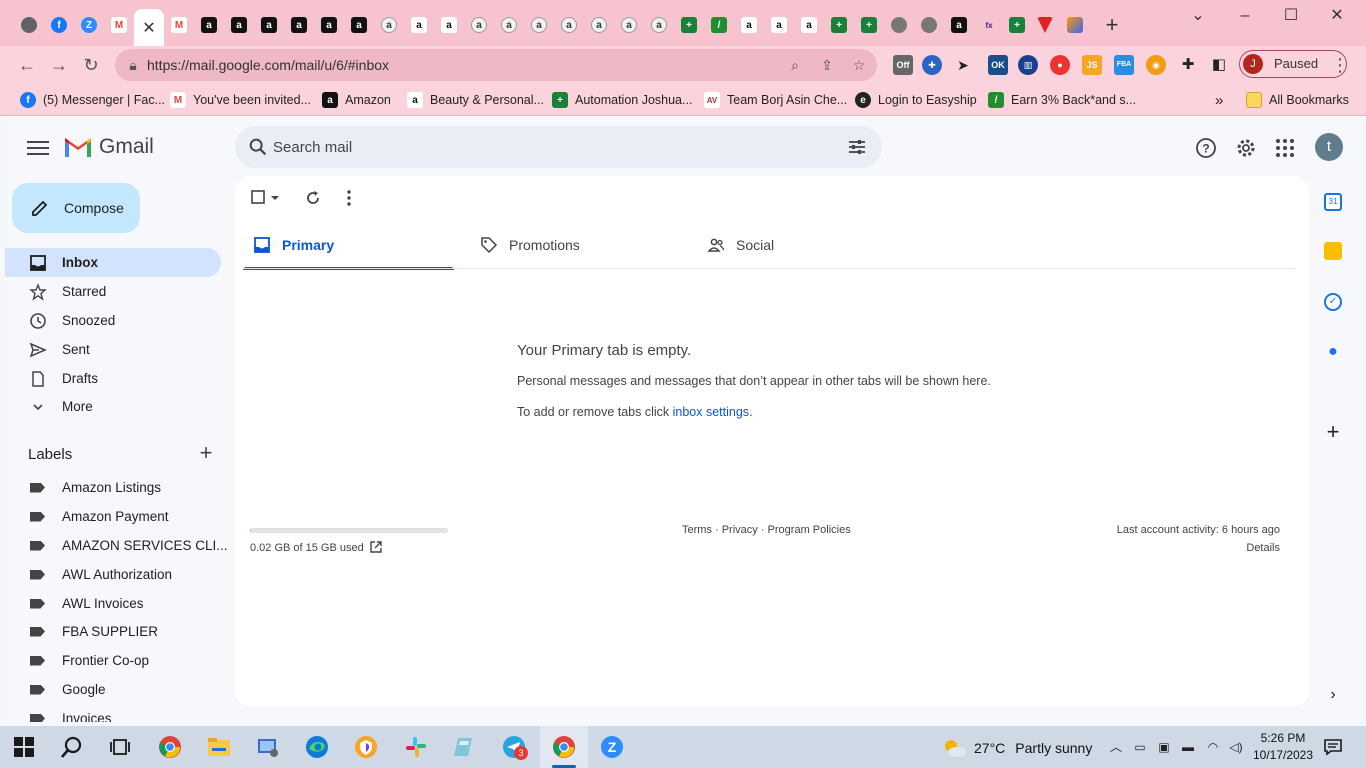 The image size is (1366, 768). Describe the element at coordinates (113, 660) in the screenshot. I see `label-item: Frontier Co-op` at that location.